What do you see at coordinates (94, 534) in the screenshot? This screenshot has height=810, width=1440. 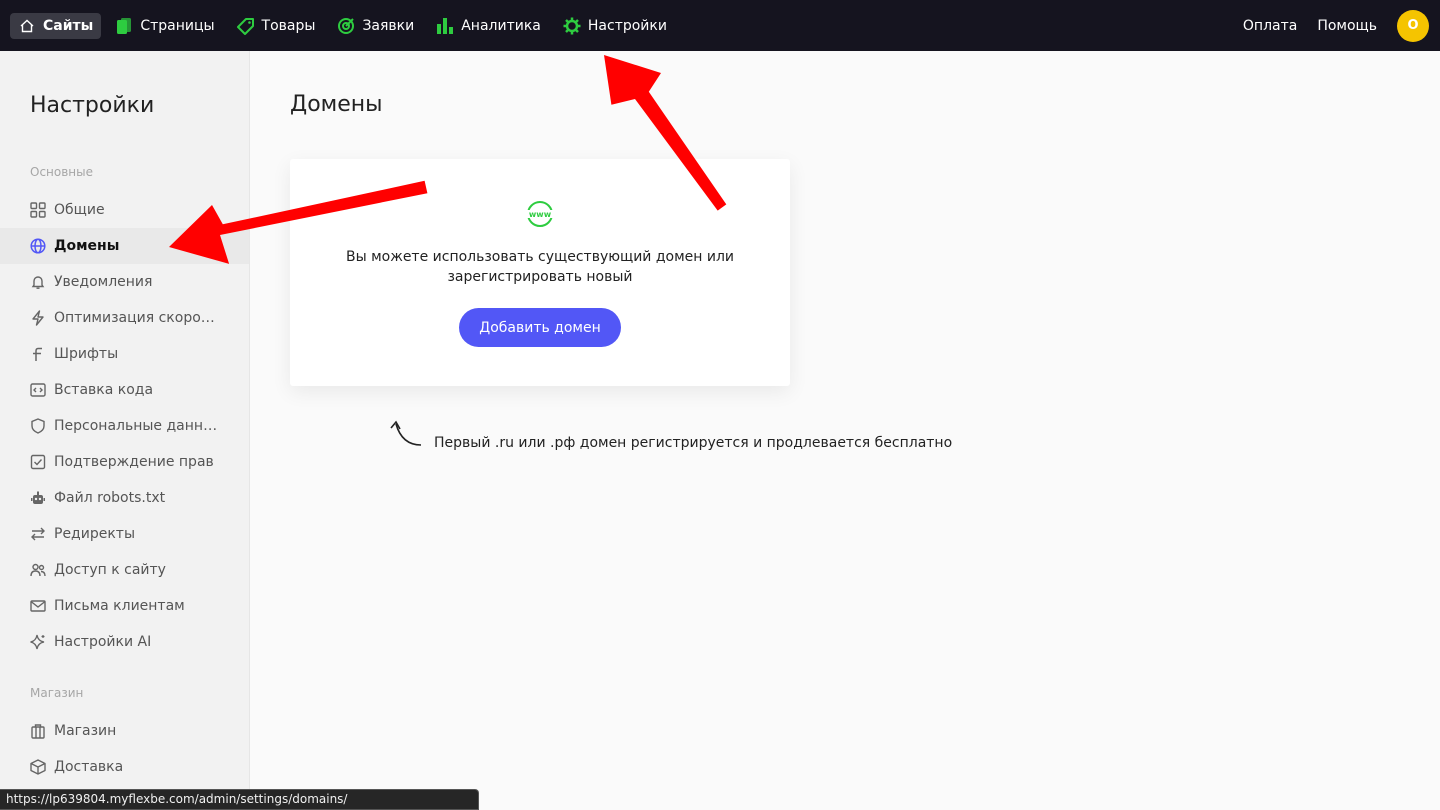 I see `sidebar-item-label: Редиректы` at bounding box center [94, 534].